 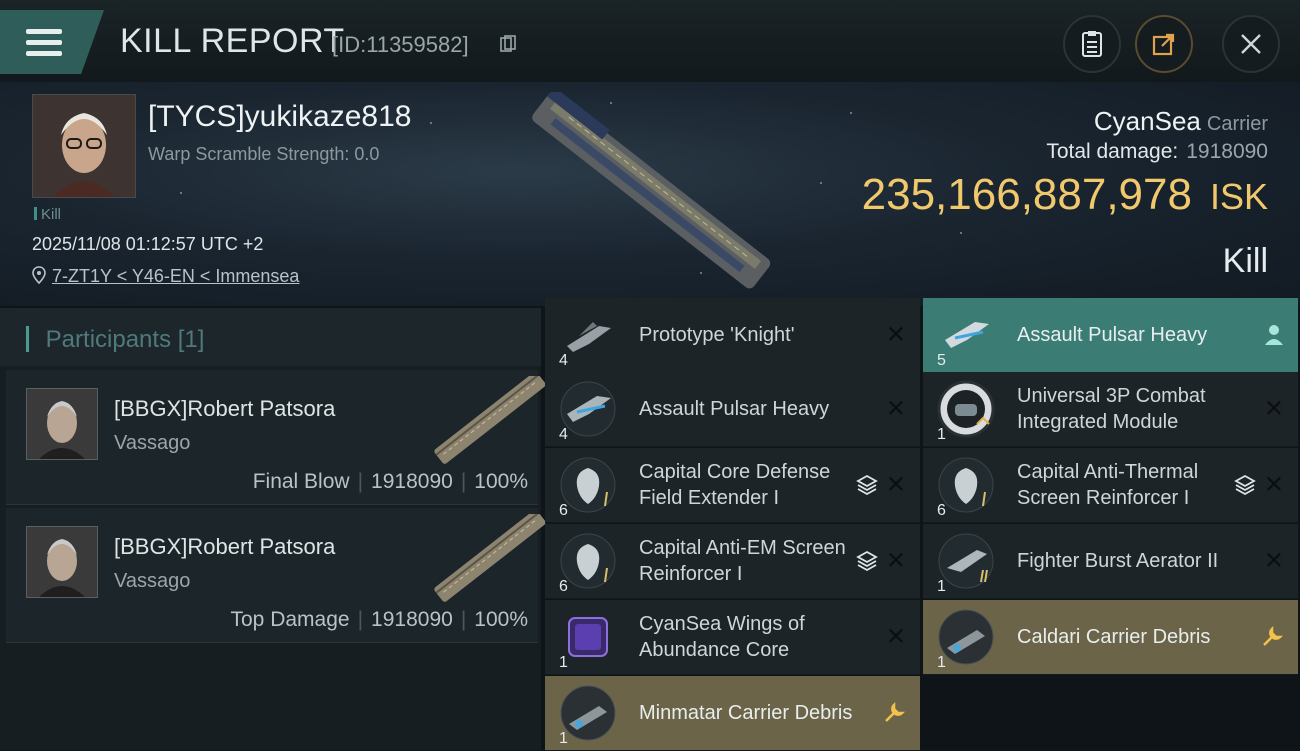 I want to click on item-name: Prototype 'Knight', so click(x=717, y=335).